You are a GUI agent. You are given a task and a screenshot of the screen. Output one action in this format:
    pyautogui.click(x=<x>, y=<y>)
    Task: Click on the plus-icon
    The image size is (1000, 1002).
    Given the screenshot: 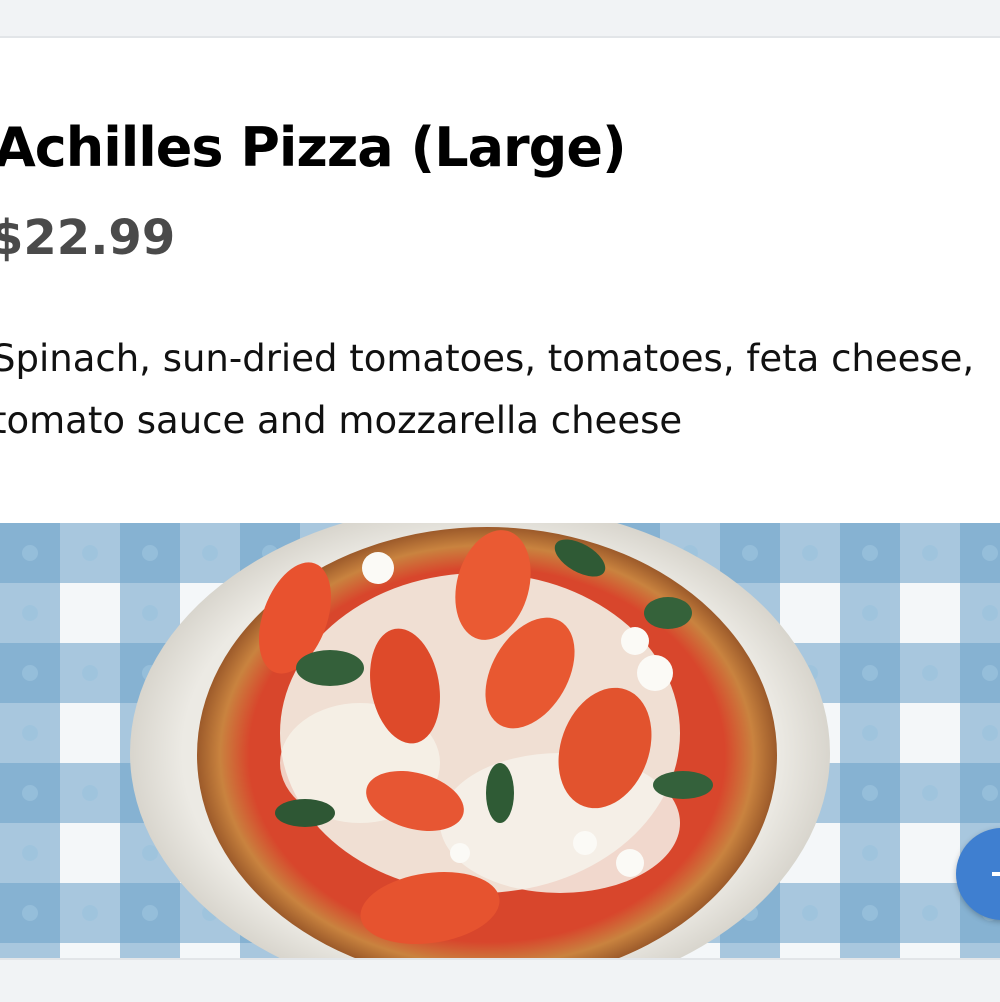 What is the action you would take?
    pyautogui.click(x=996, y=874)
    